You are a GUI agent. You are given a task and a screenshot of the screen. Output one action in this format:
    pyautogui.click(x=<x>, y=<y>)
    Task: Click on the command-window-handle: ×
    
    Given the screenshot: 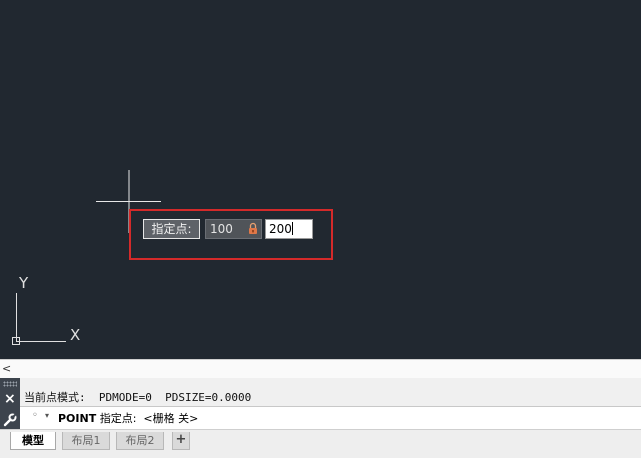 What is the action you would take?
    pyautogui.click(x=10, y=403)
    